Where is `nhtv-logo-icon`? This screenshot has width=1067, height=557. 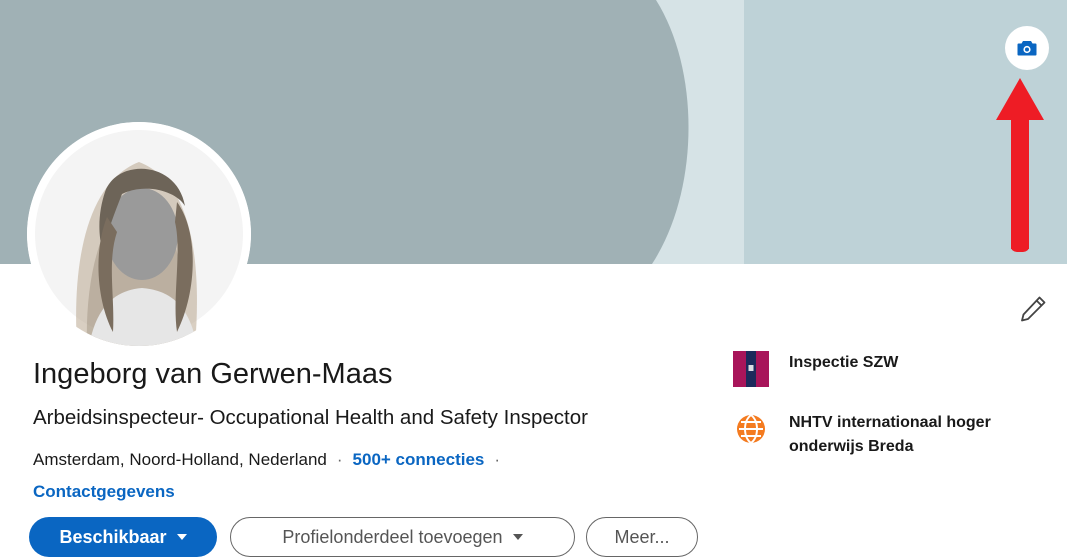
nhtv-logo-icon is located at coordinates (751, 429).